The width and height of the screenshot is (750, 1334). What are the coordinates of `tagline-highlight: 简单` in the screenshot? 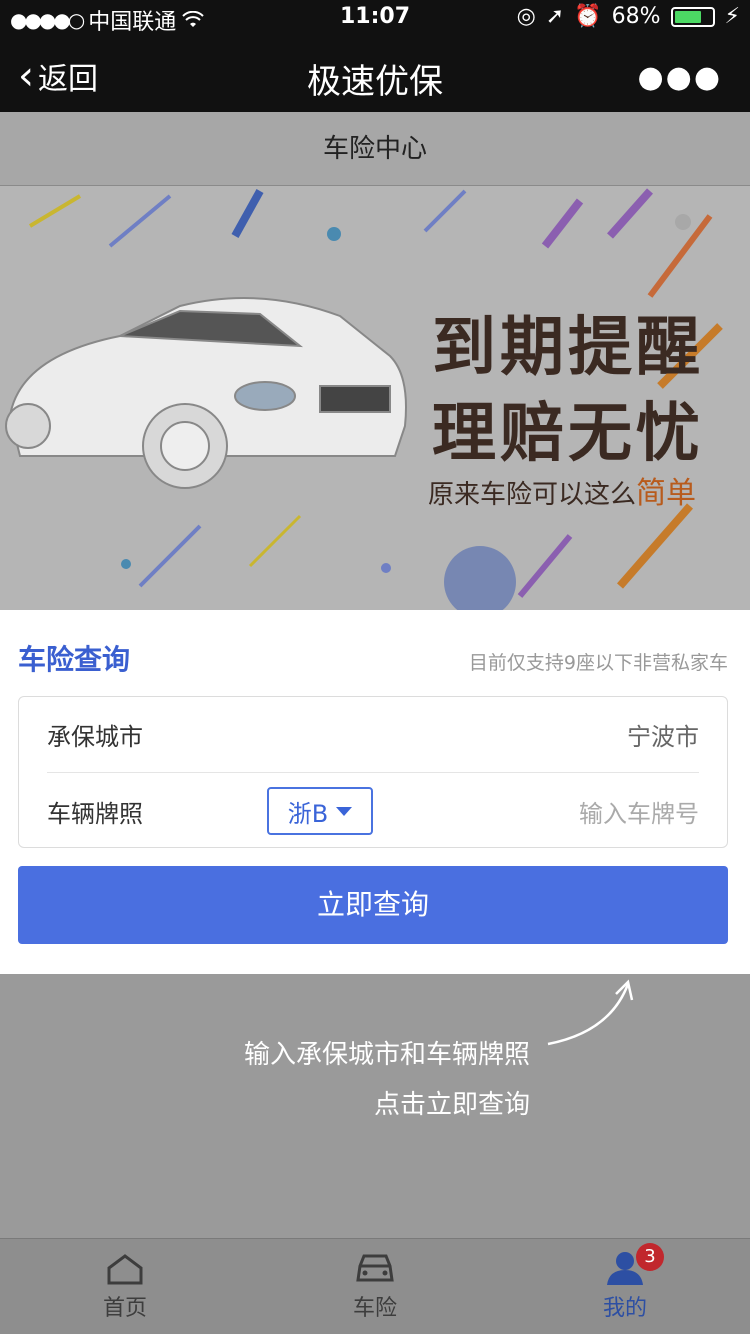 It's located at (666, 493).